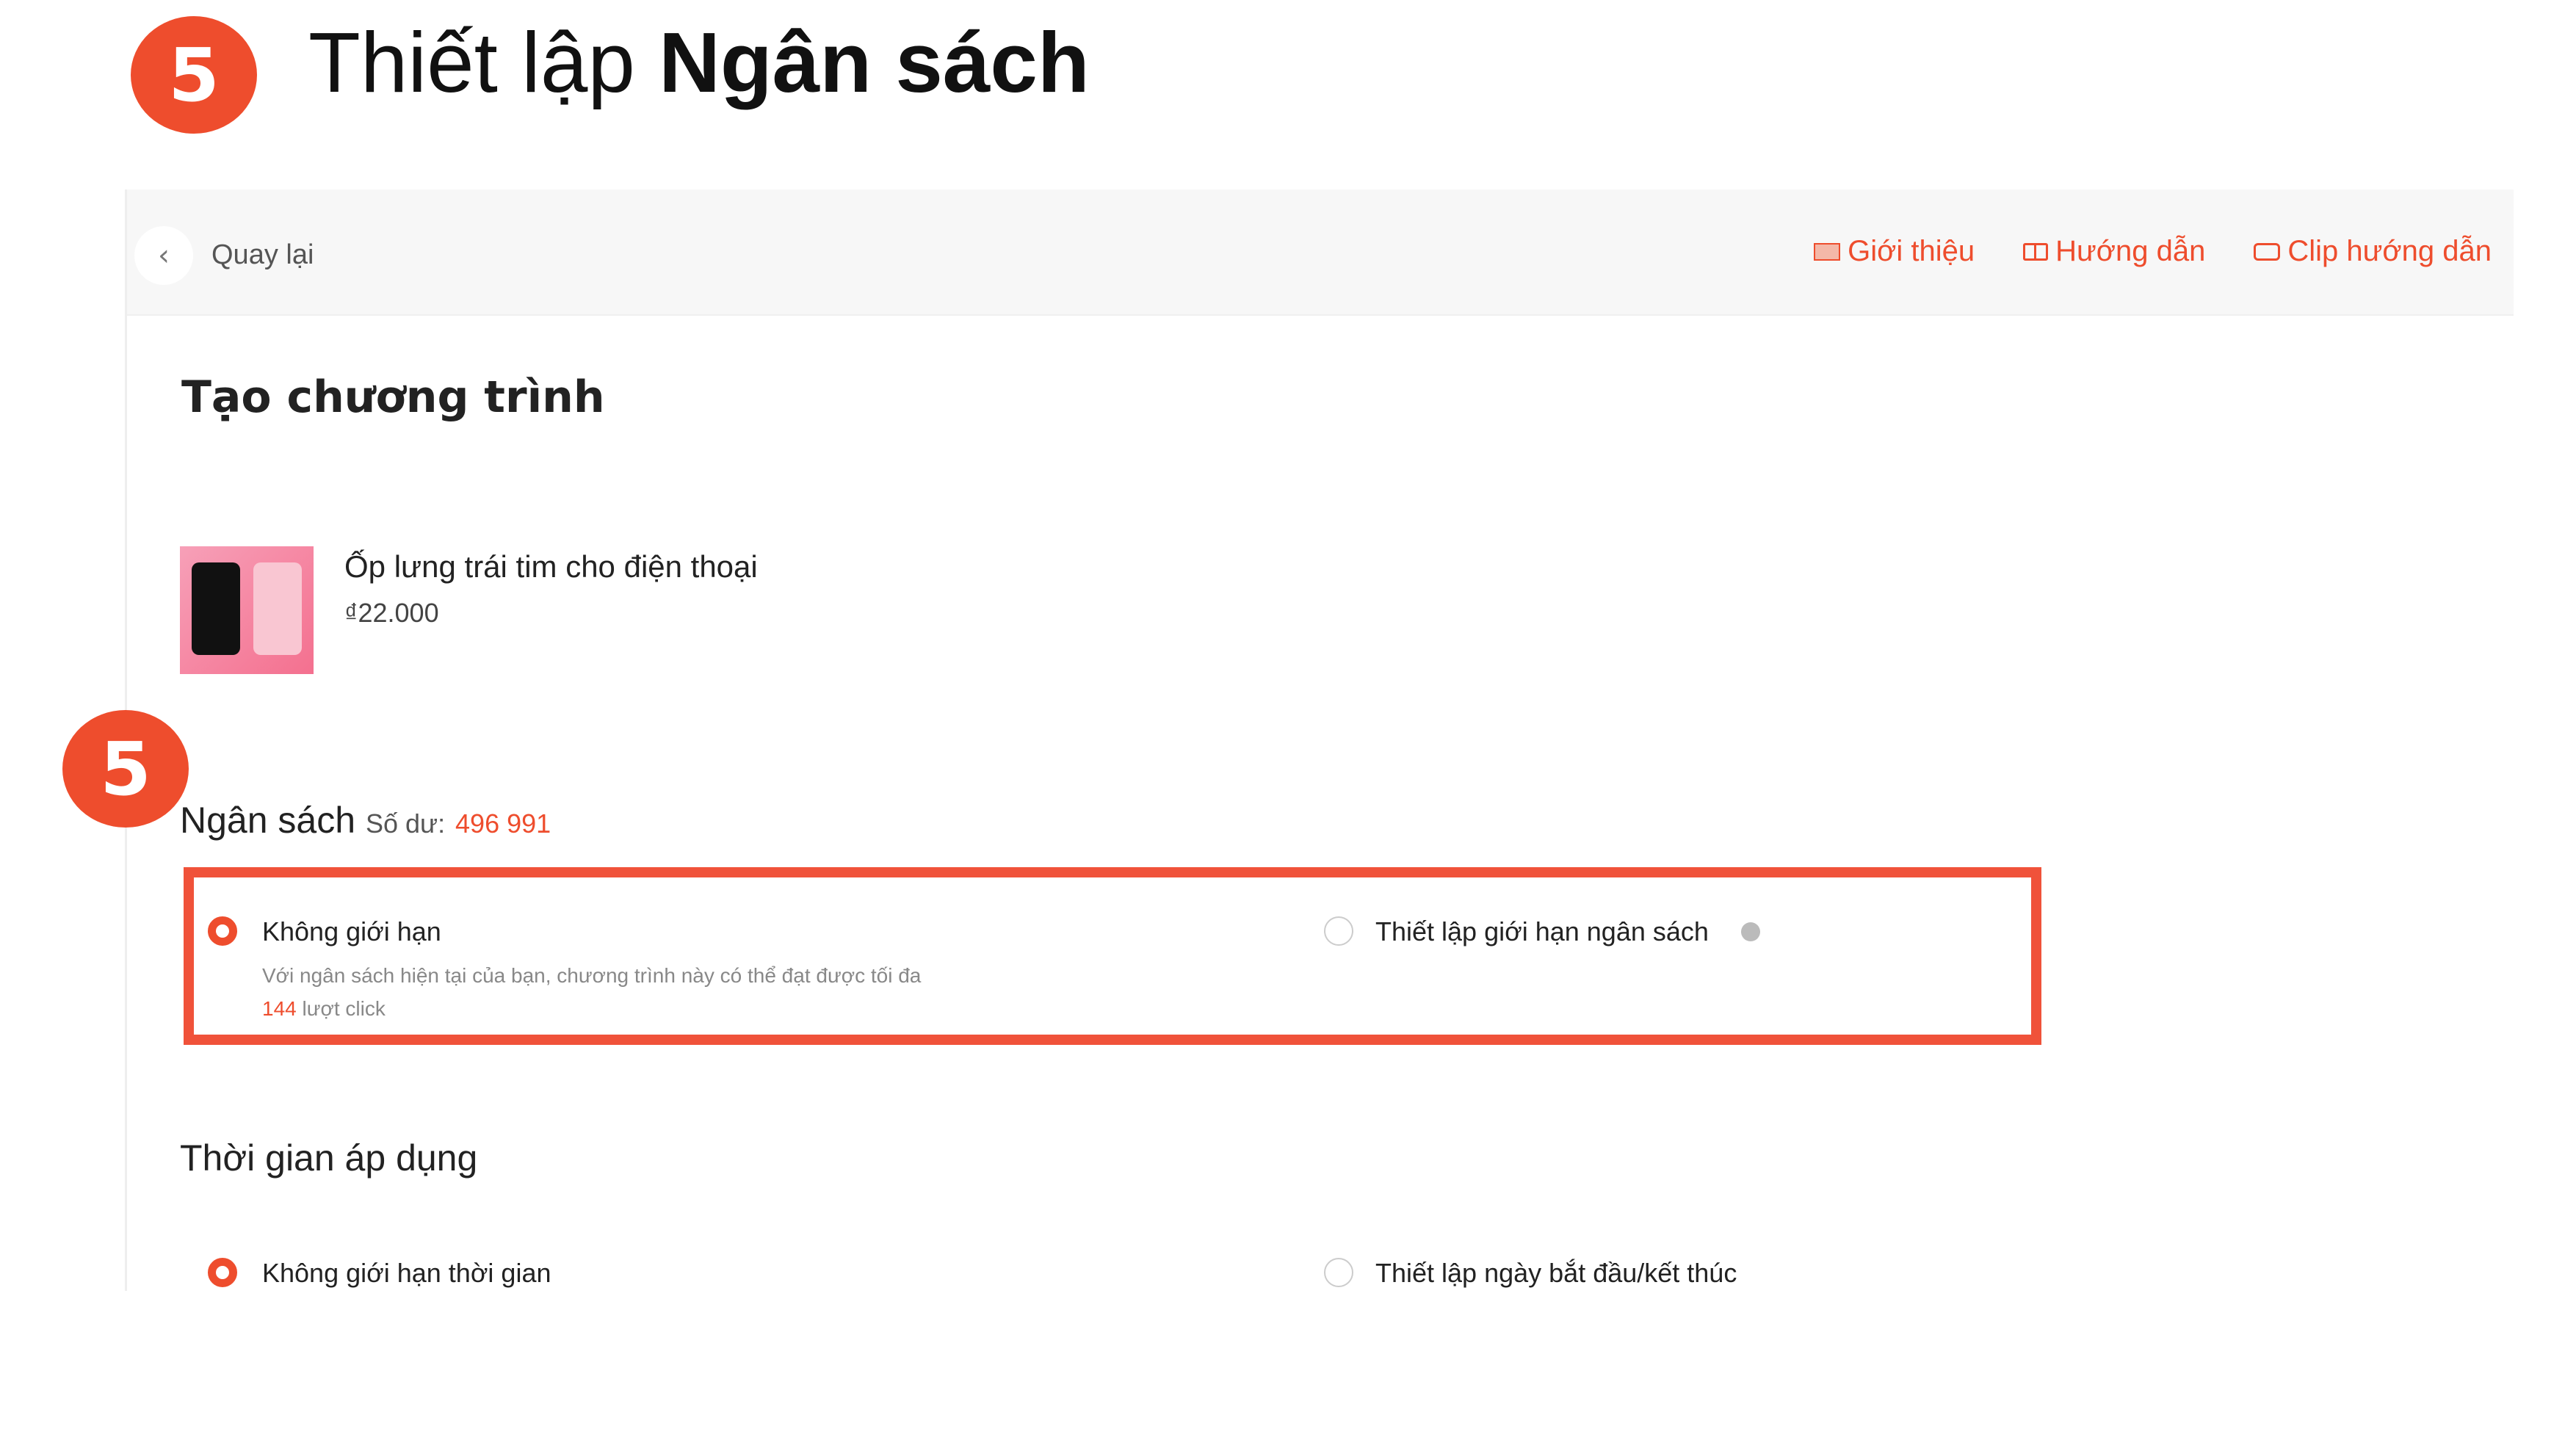 The width and height of the screenshot is (2576, 1448). What do you see at coordinates (222, 1273) in the screenshot?
I see `time-unlimited-radio` at bounding box center [222, 1273].